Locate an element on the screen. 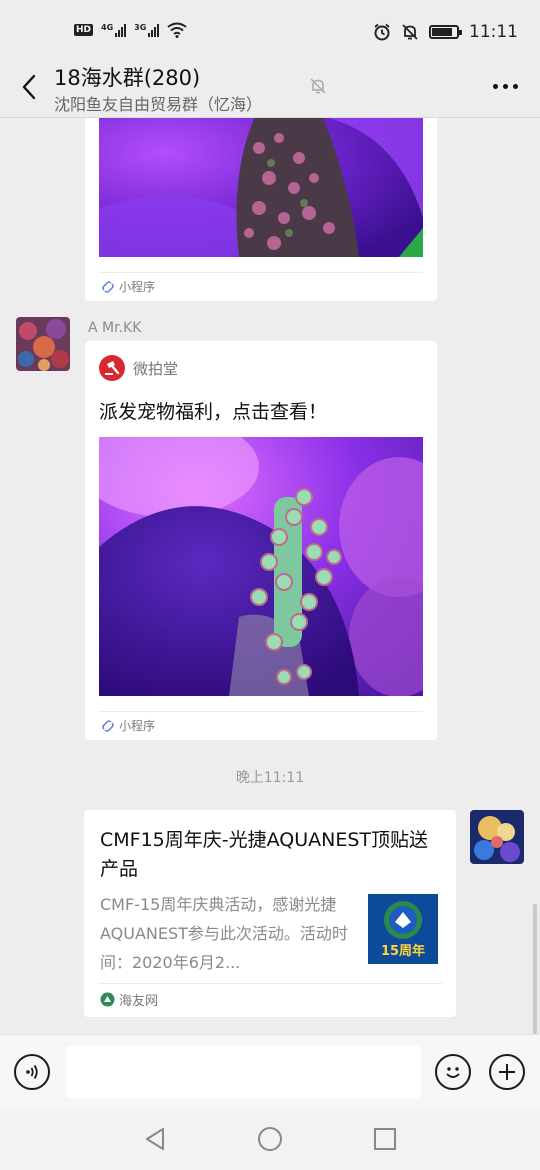  nav-home-button is located at coordinates (270, 1139).